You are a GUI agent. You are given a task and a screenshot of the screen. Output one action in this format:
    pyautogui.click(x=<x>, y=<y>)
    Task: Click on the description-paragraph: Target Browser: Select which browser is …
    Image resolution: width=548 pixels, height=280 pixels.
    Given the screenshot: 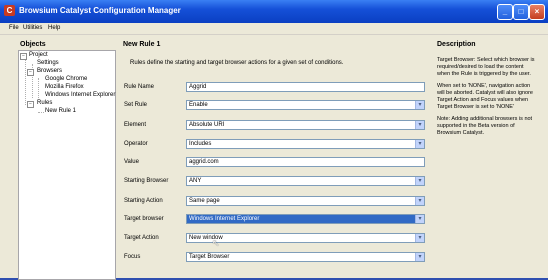 What is the action you would take?
    pyautogui.click(x=486, y=67)
    